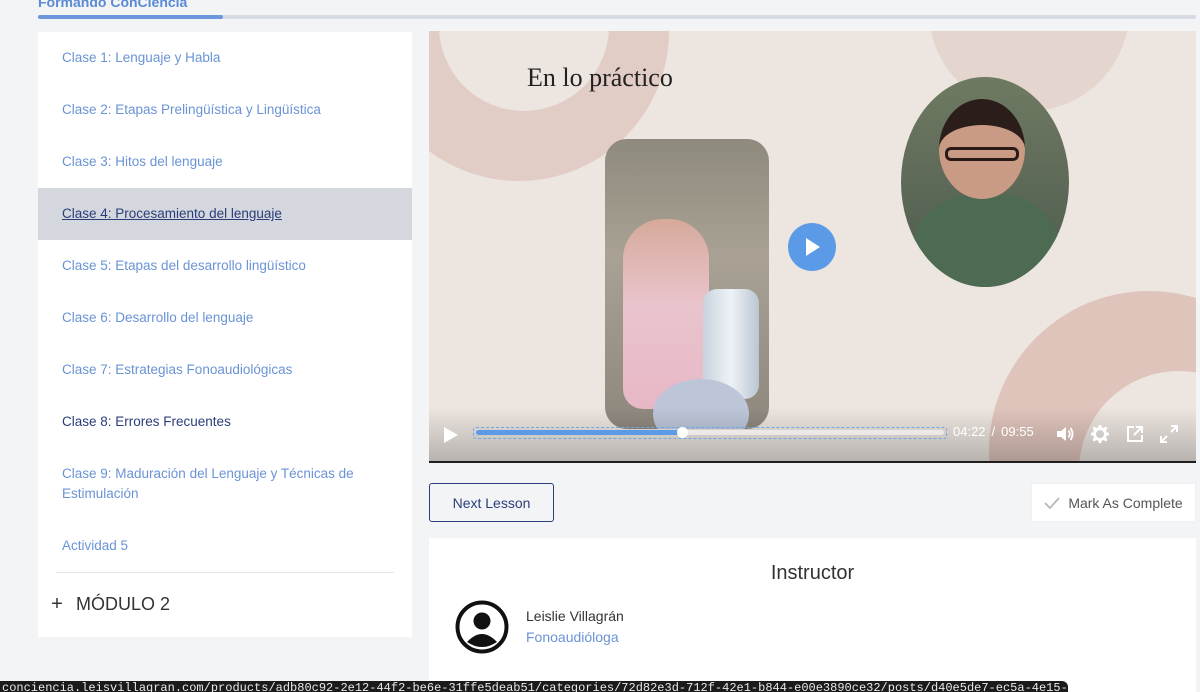 The image size is (1200, 692). What do you see at coordinates (113, 5) in the screenshot?
I see `course-title: Formando ConCiencia` at bounding box center [113, 5].